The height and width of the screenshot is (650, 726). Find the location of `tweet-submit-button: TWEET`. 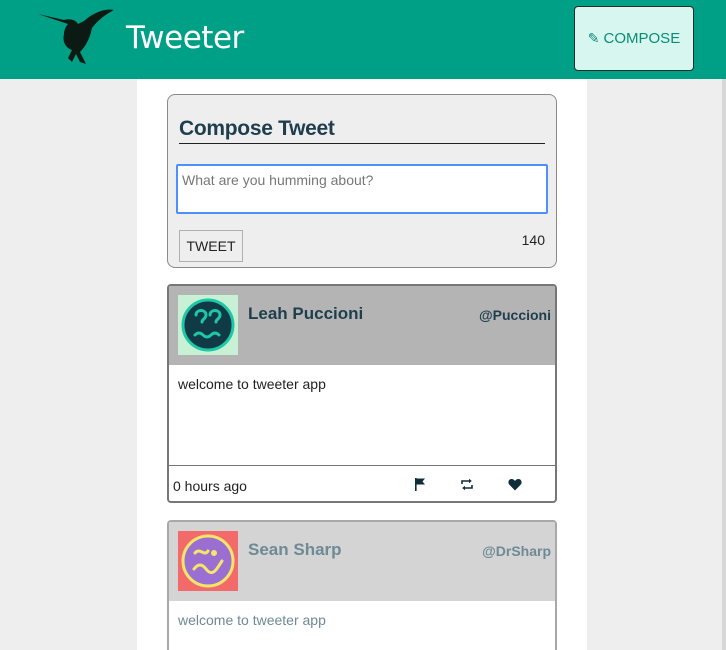

tweet-submit-button: TWEET is located at coordinates (211, 246).